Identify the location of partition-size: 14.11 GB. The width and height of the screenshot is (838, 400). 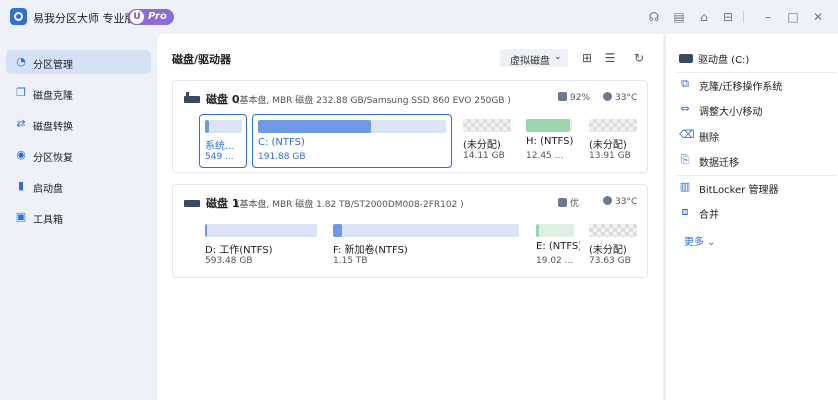
(484, 156).